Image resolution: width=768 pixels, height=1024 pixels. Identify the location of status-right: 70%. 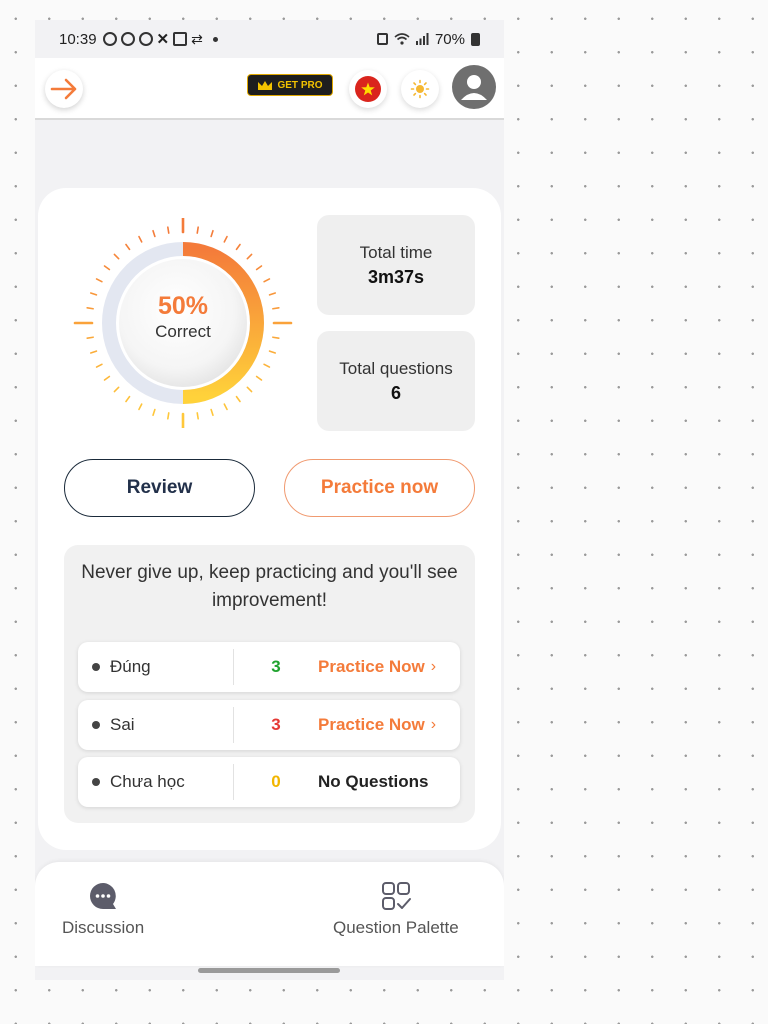
(428, 39).